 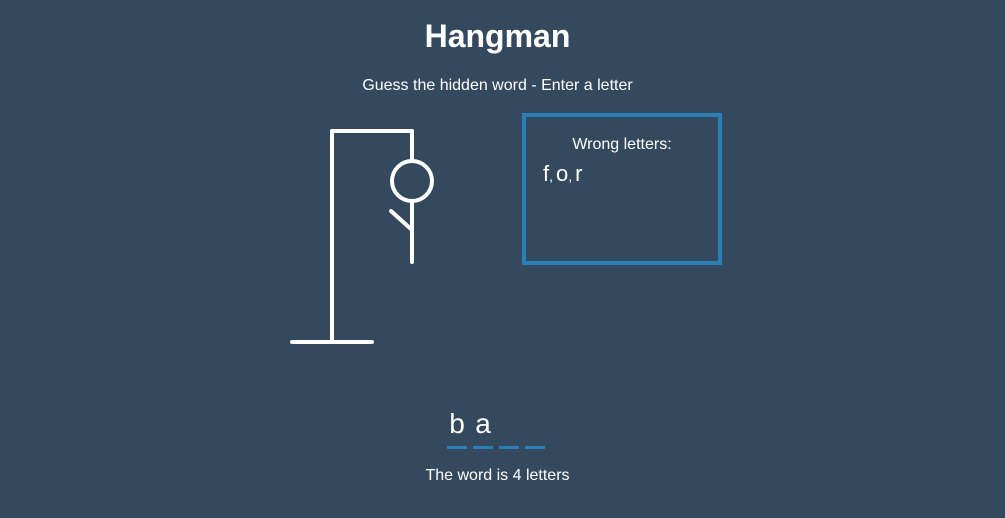 What do you see at coordinates (496, 426) in the screenshot?
I see `hidden-word: b a` at bounding box center [496, 426].